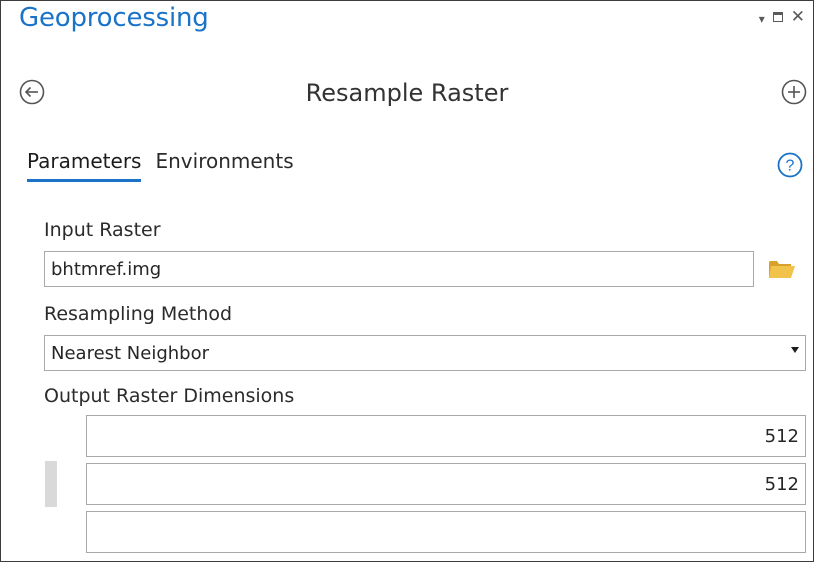 This screenshot has height=562, width=814. I want to click on restore-window-icon, so click(777, 17).